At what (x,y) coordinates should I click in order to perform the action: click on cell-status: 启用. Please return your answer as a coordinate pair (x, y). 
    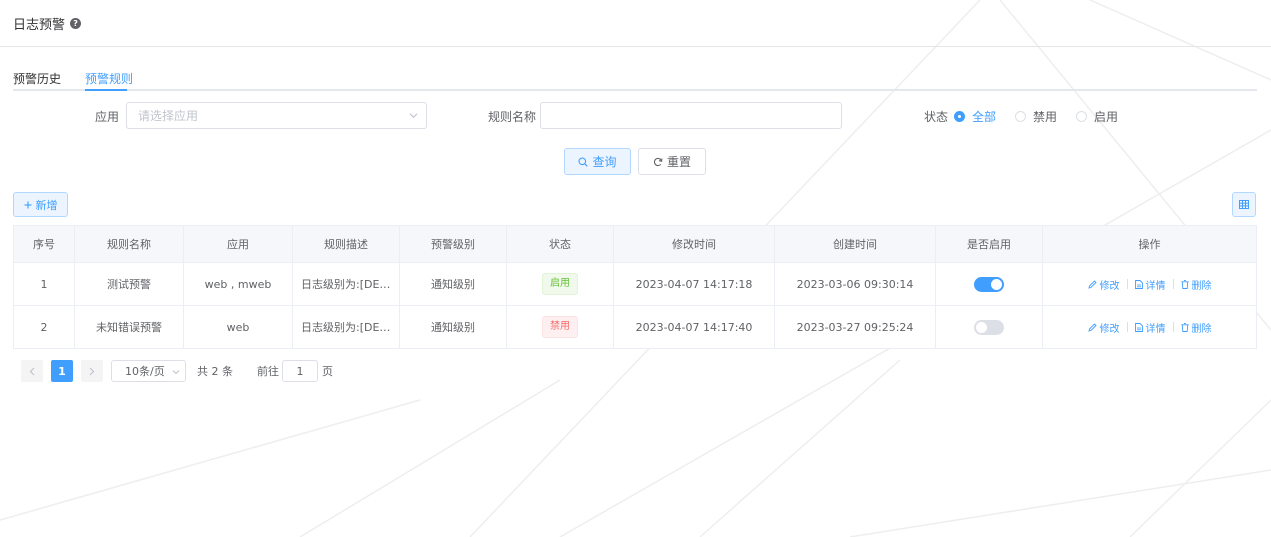
    Looking at the image, I should click on (560, 284).